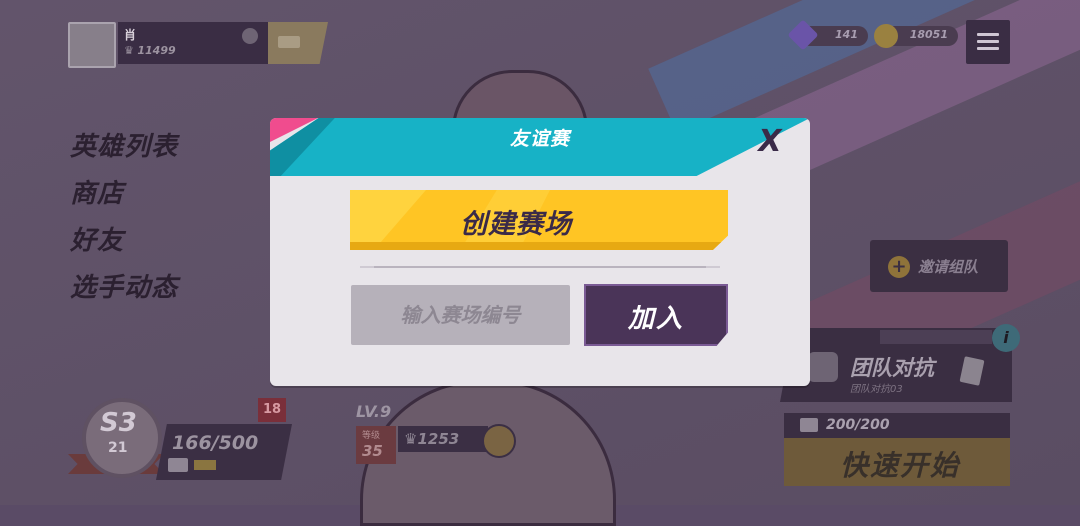 This screenshot has height=526, width=1080. Describe the element at coordinates (539, 246) in the screenshot. I see `button-shadow` at that location.